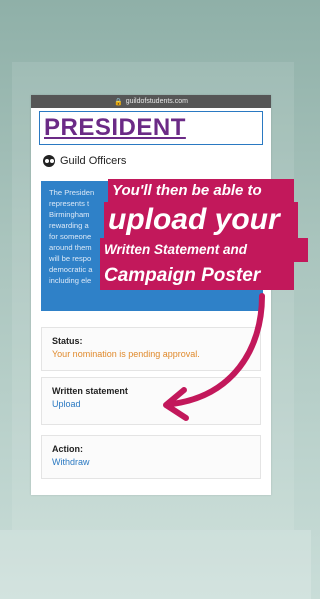 The width and height of the screenshot is (320, 599). Describe the element at coordinates (155, 564) in the screenshot. I see `background-bottom` at that location.